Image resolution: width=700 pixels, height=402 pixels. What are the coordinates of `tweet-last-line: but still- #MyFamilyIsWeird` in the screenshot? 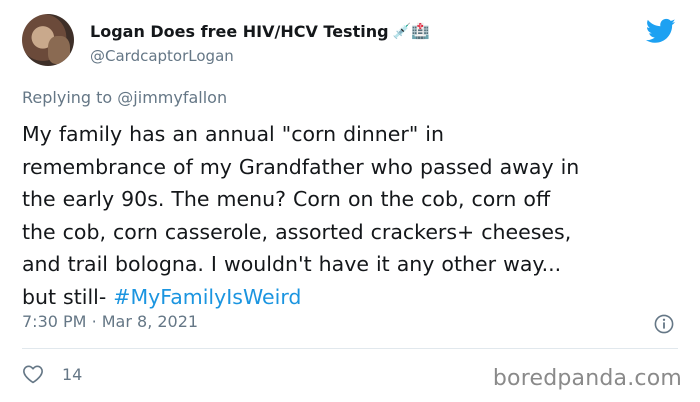 It's located at (352, 297).